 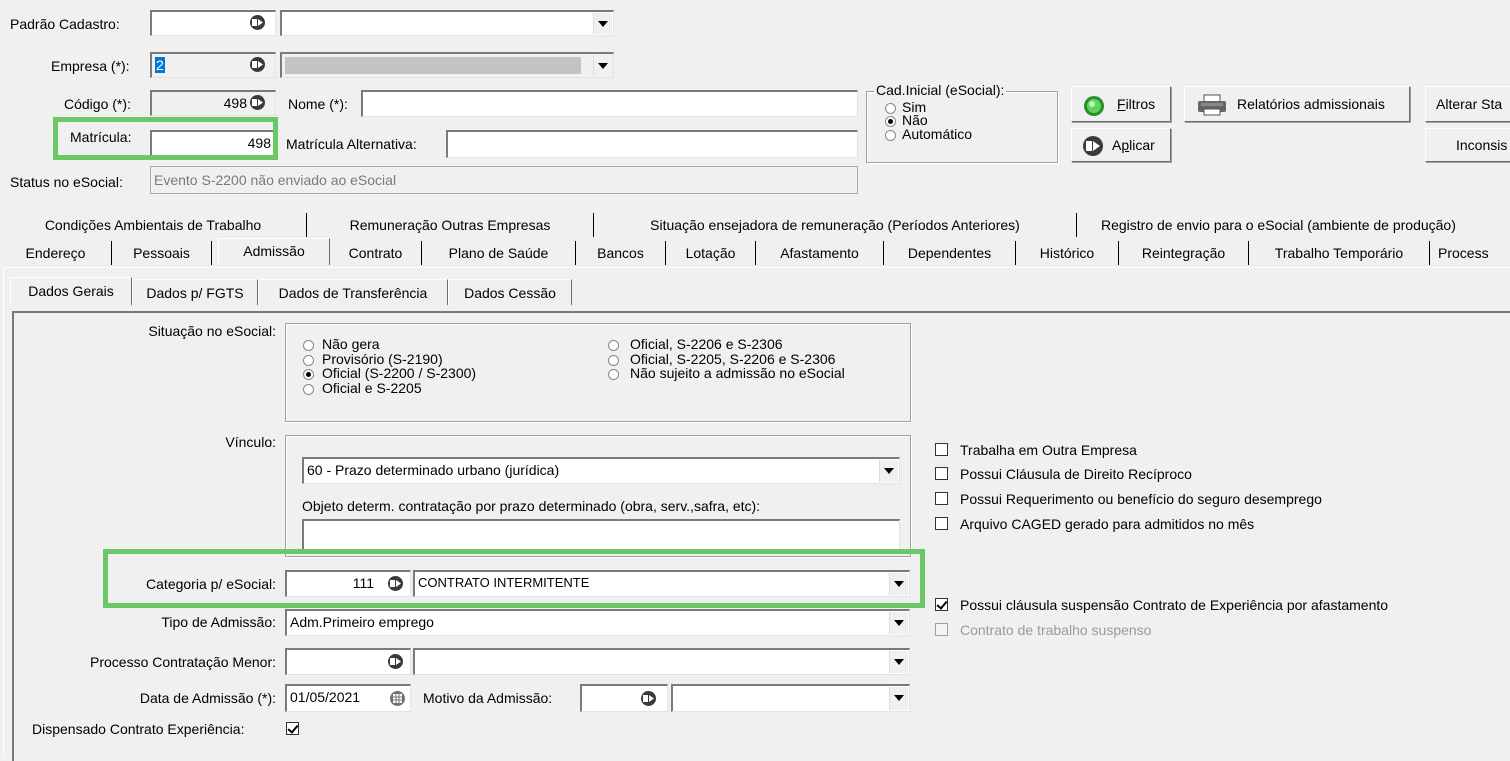 What do you see at coordinates (308, 360) in the screenshot?
I see `situacao-provisorio-radio` at bounding box center [308, 360].